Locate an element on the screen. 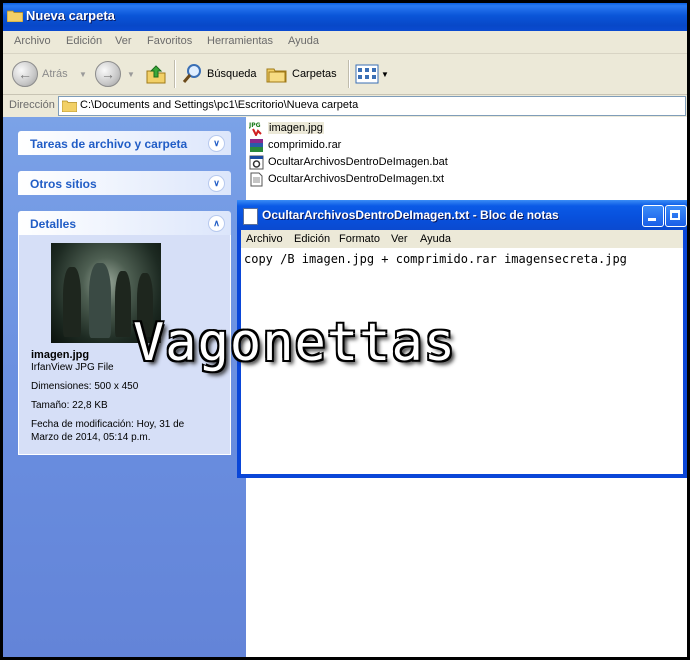  views-dropdown-icon: ▼ is located at coordinates (385, 74).